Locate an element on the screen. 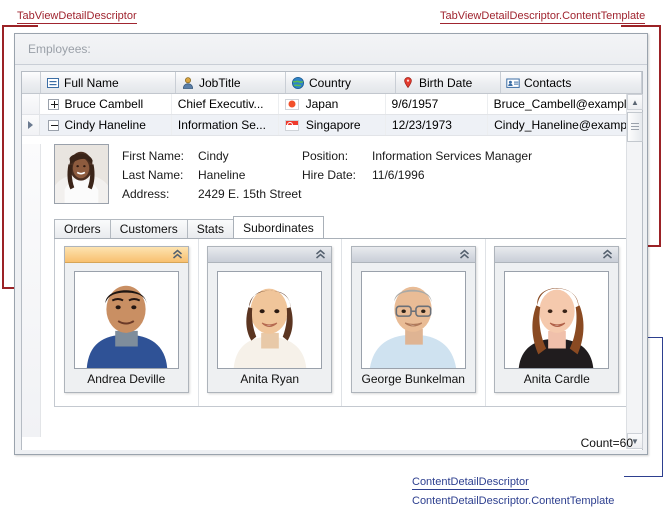  grid-vertical-scrollbar: ▲ ▼ is located at coordinates (634, 271).